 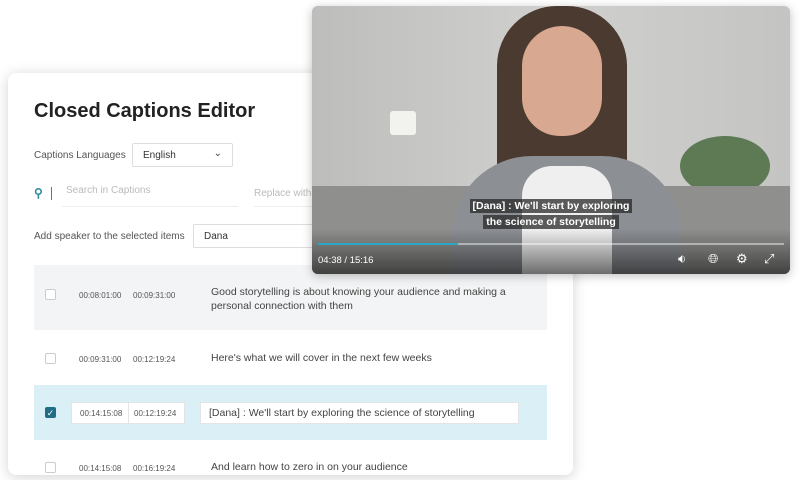 What do you see at coordinates (182, 155) in the screenshot?
I see `language-select: English ⌄` at bounding box center [182, 155].